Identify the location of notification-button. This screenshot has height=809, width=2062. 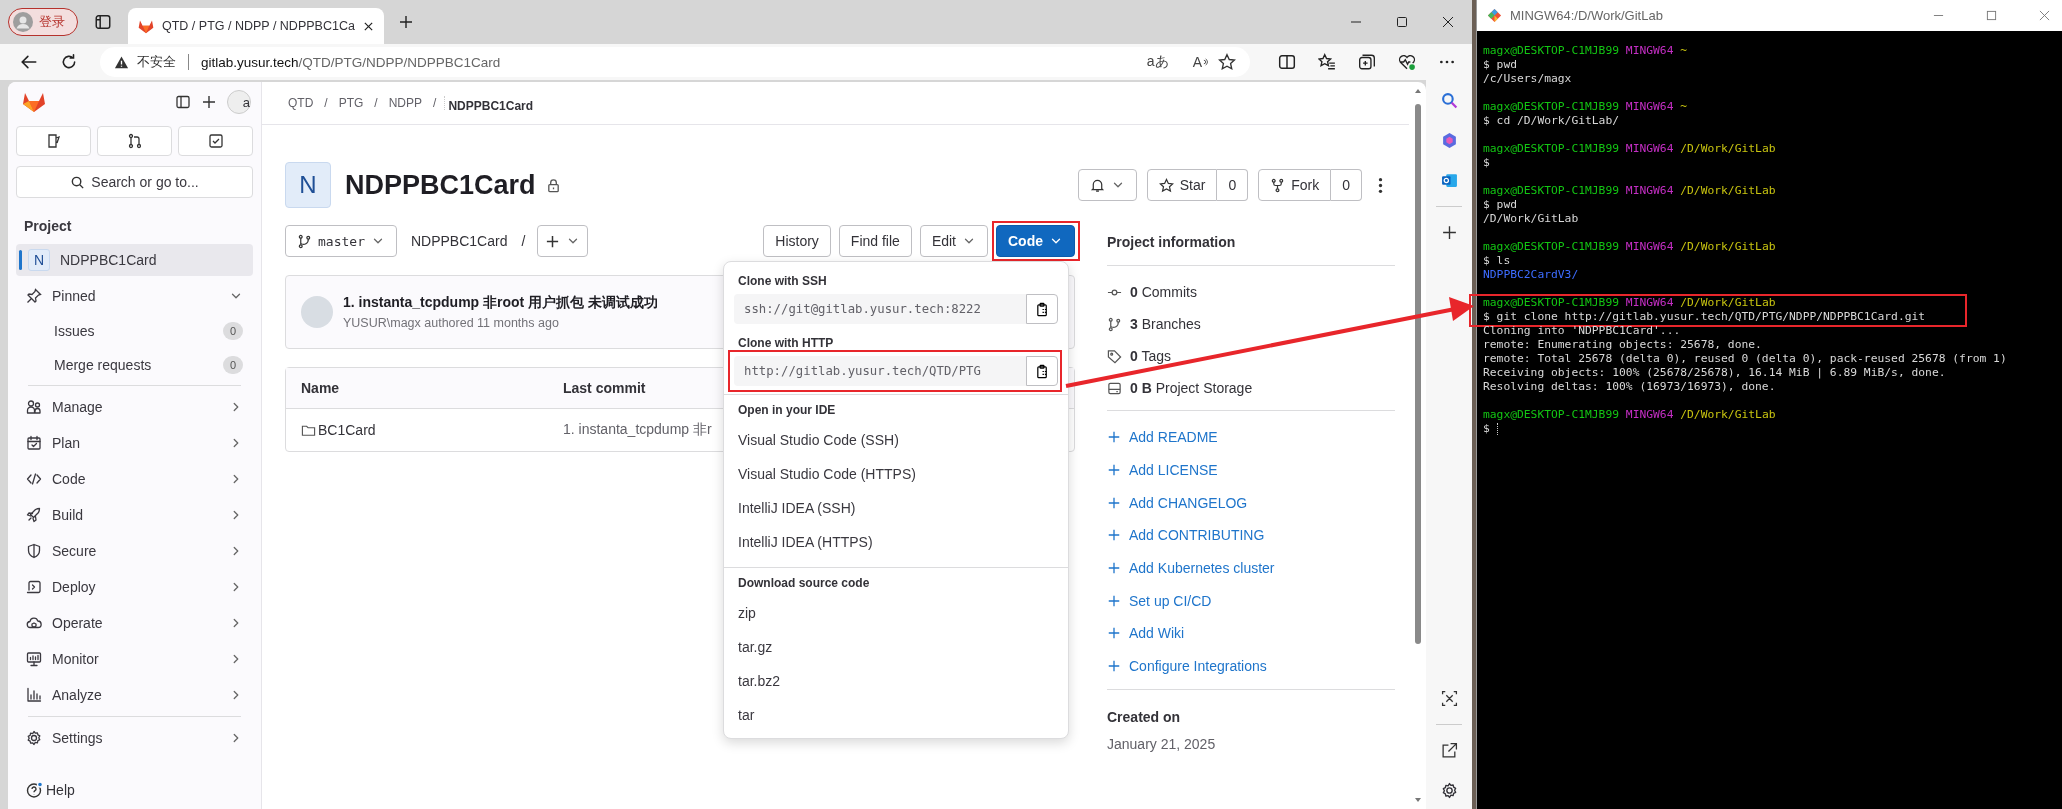
(1107, 185).